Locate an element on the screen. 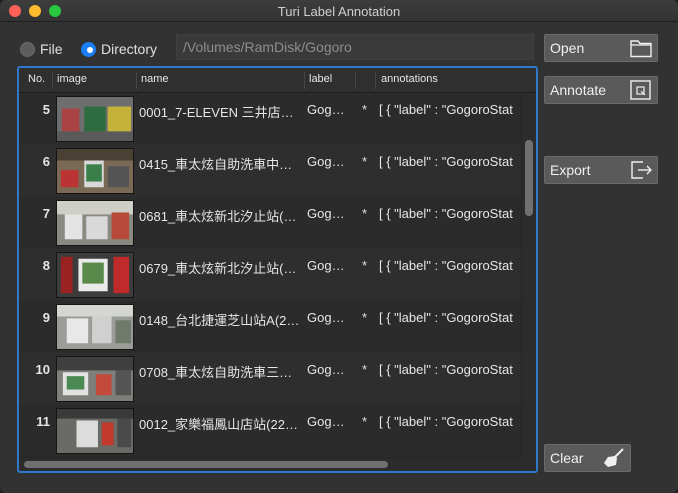  scrollbar-corner is located at coordinates (528, 464).